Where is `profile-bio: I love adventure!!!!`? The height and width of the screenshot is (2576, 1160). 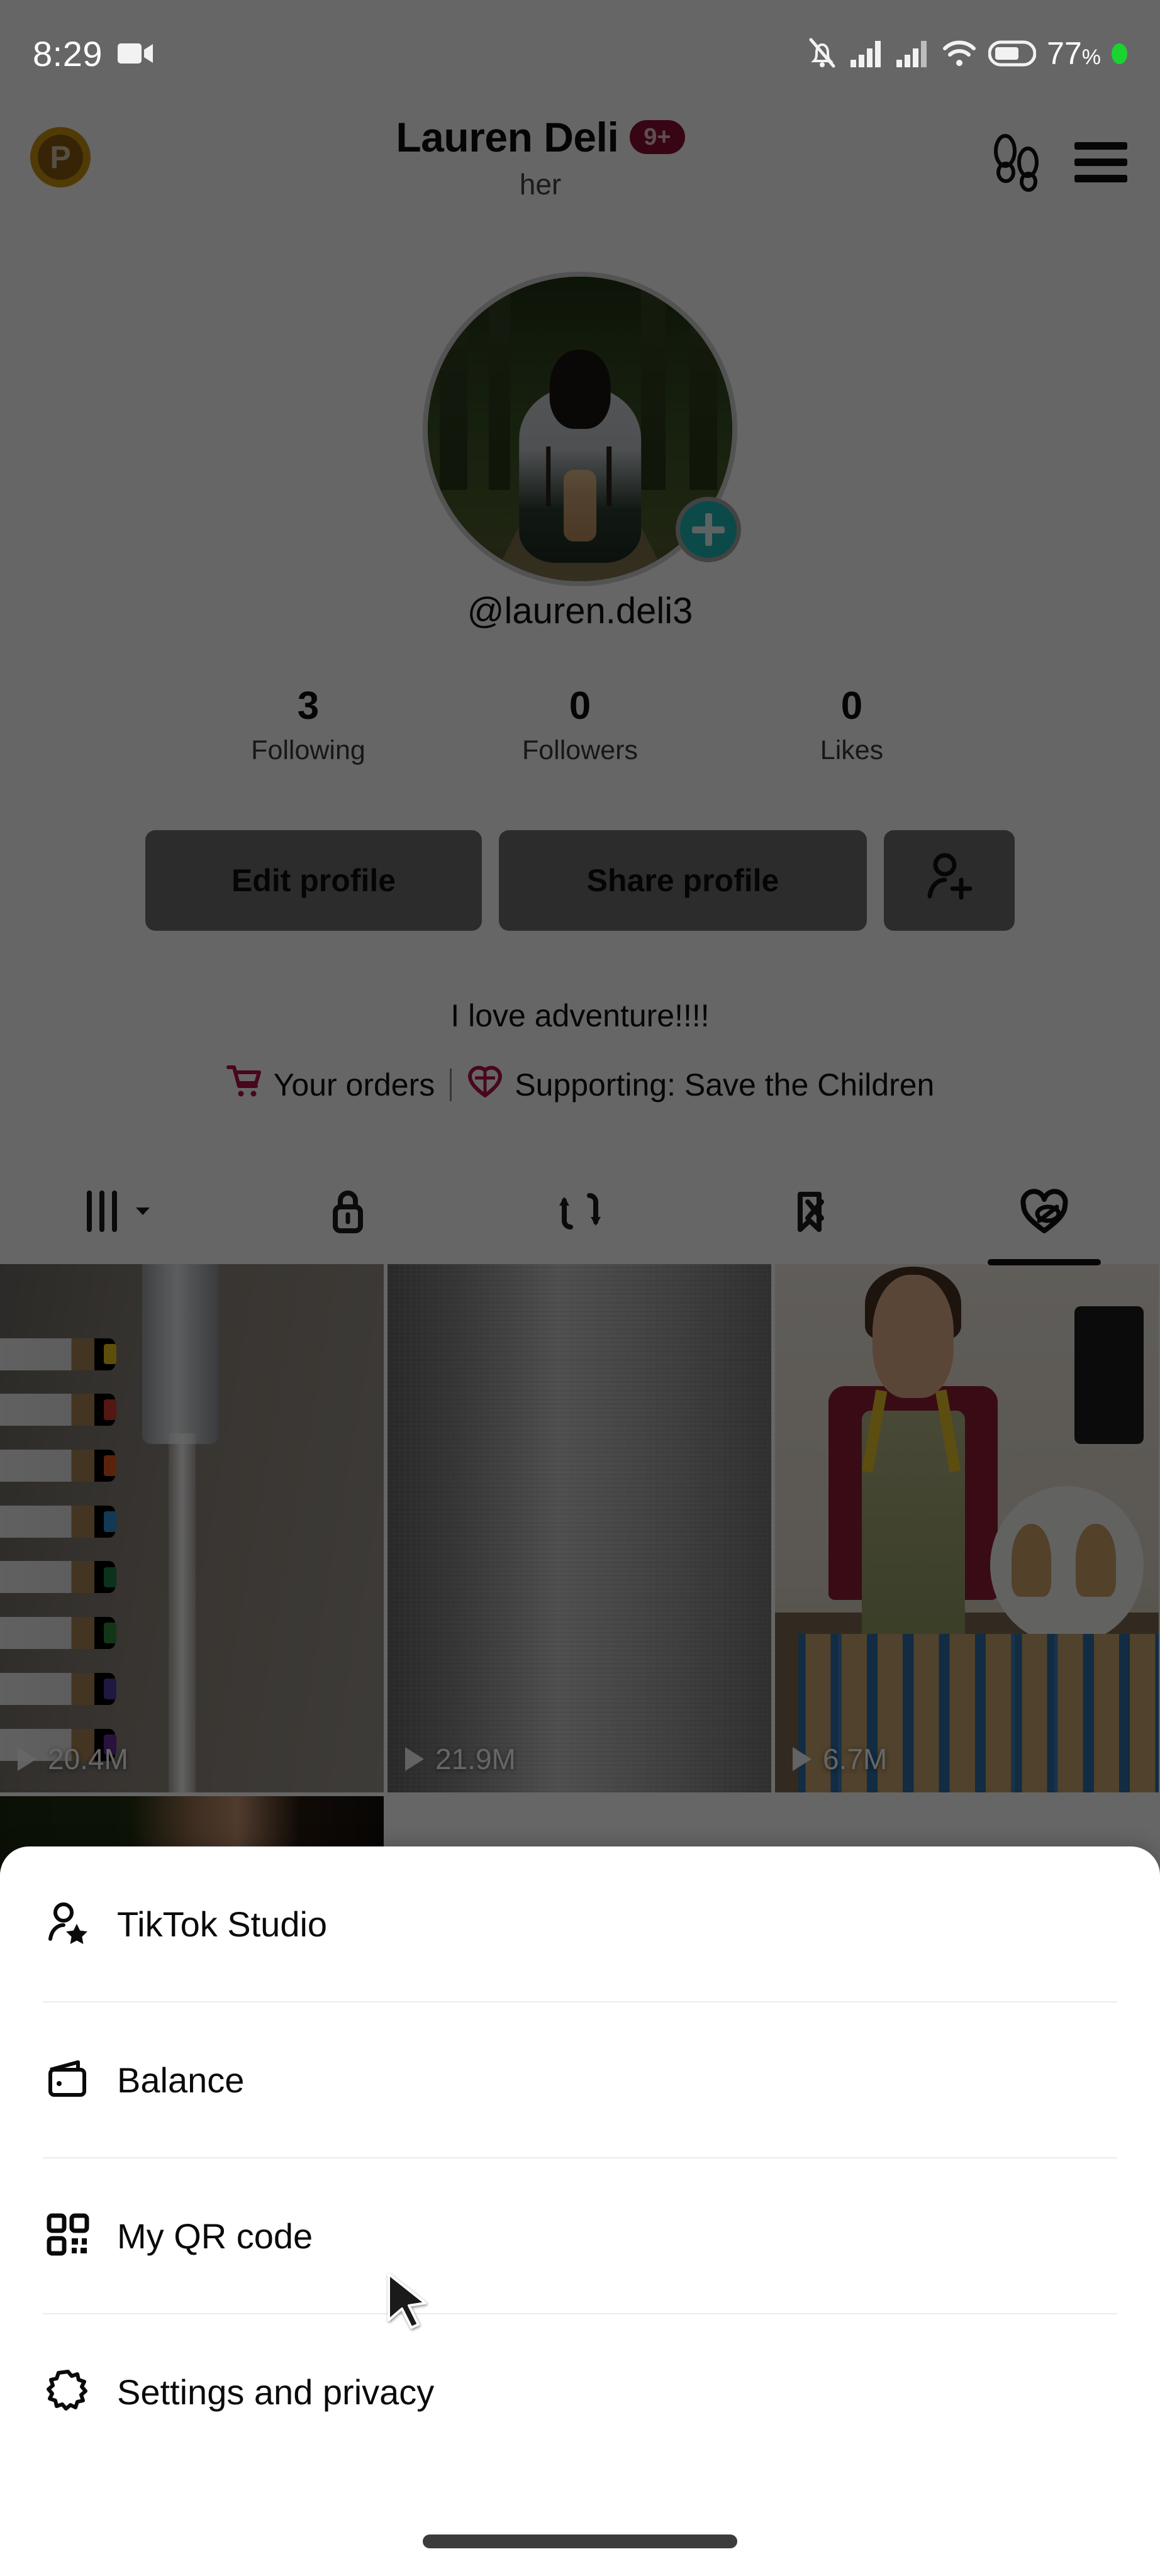 profile-bio: I love adventure!!!! is located at coordinates (580, 1015).